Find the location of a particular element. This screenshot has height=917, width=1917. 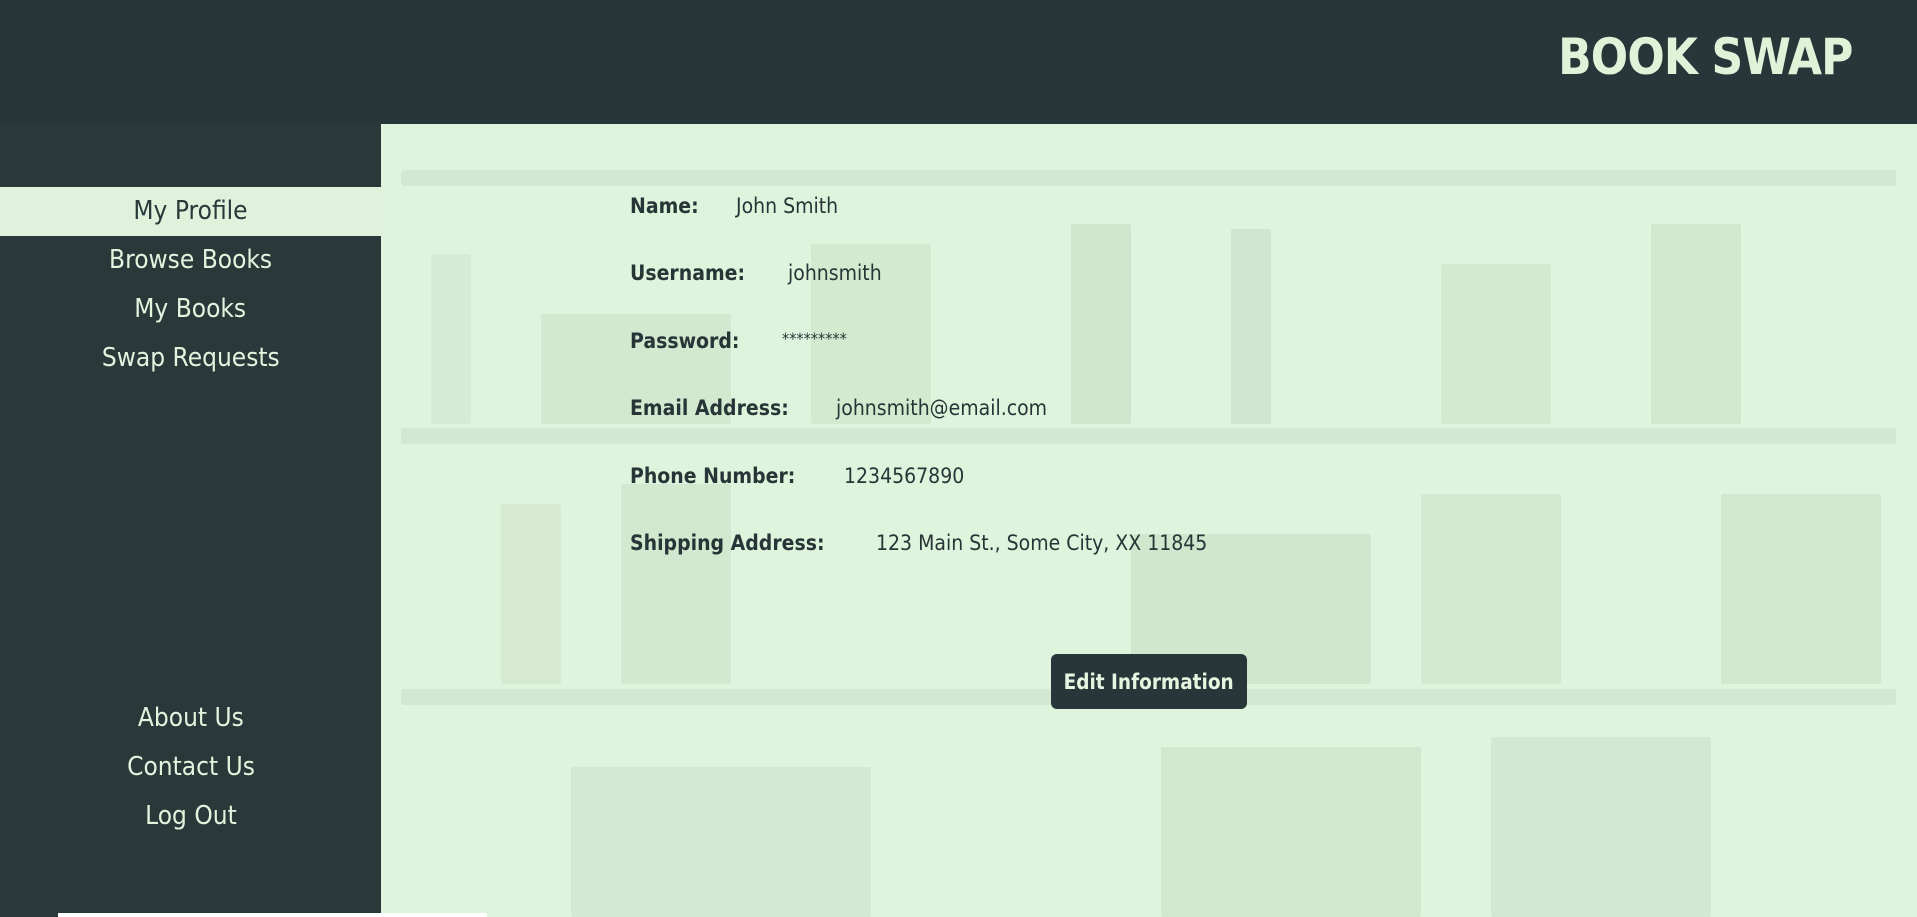

sidebar-item-my-books: My Books is located at coordinates (190, 309).